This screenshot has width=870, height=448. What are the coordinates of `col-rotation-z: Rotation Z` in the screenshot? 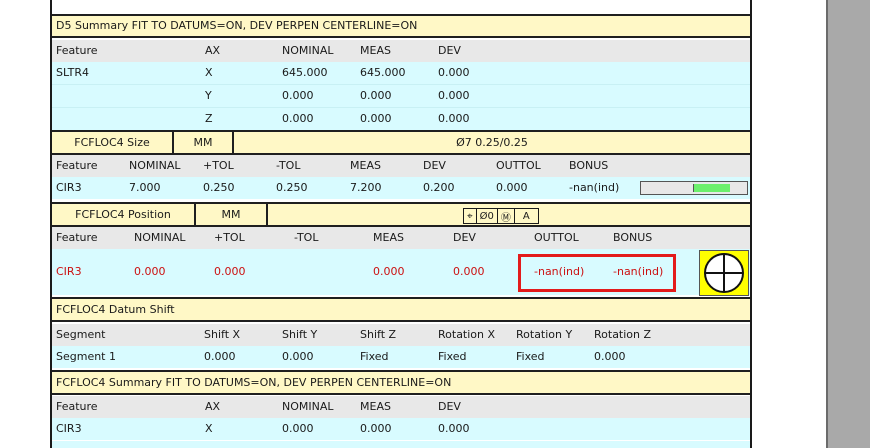 It's located at (623, 334).